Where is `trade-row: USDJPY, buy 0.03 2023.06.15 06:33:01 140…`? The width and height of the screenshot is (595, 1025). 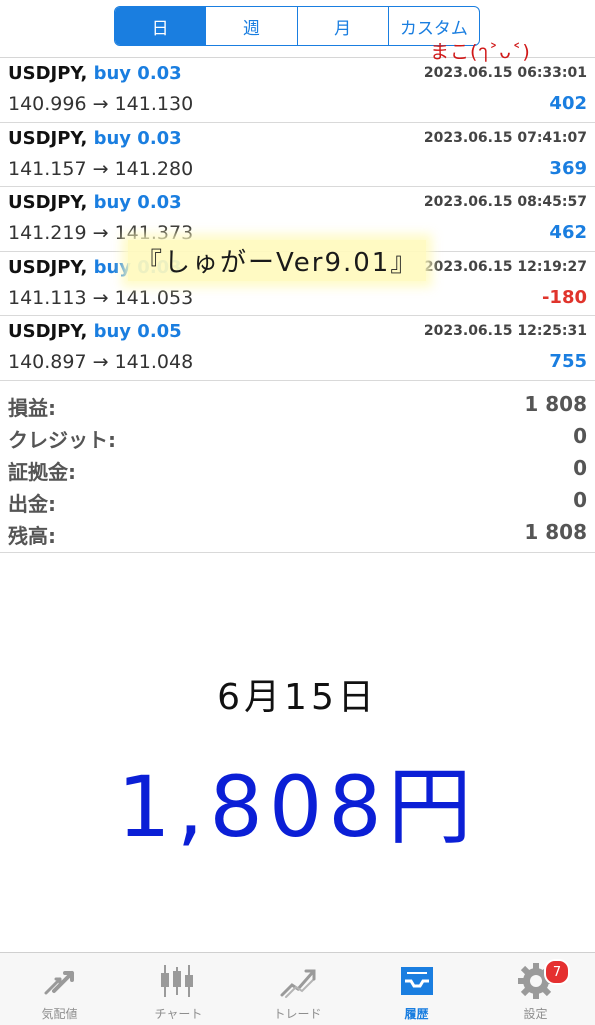
trade-row: USDJPY, buy 0.03 2023.06.15 06:33:01 140… is located at coordinates (297, 90).